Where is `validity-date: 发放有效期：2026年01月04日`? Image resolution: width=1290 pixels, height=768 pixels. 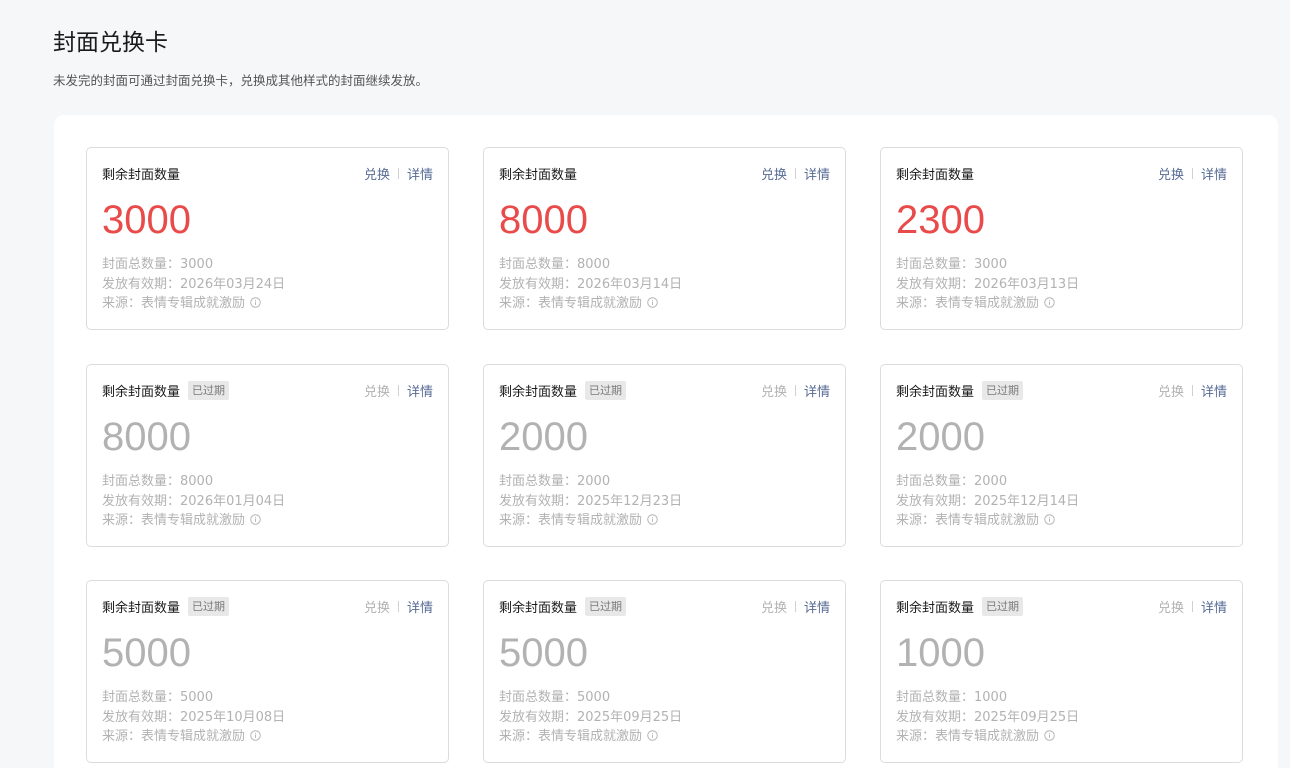 validity-date: 发放有效期：2026年01月04日 is located at coordinates (194, 501).